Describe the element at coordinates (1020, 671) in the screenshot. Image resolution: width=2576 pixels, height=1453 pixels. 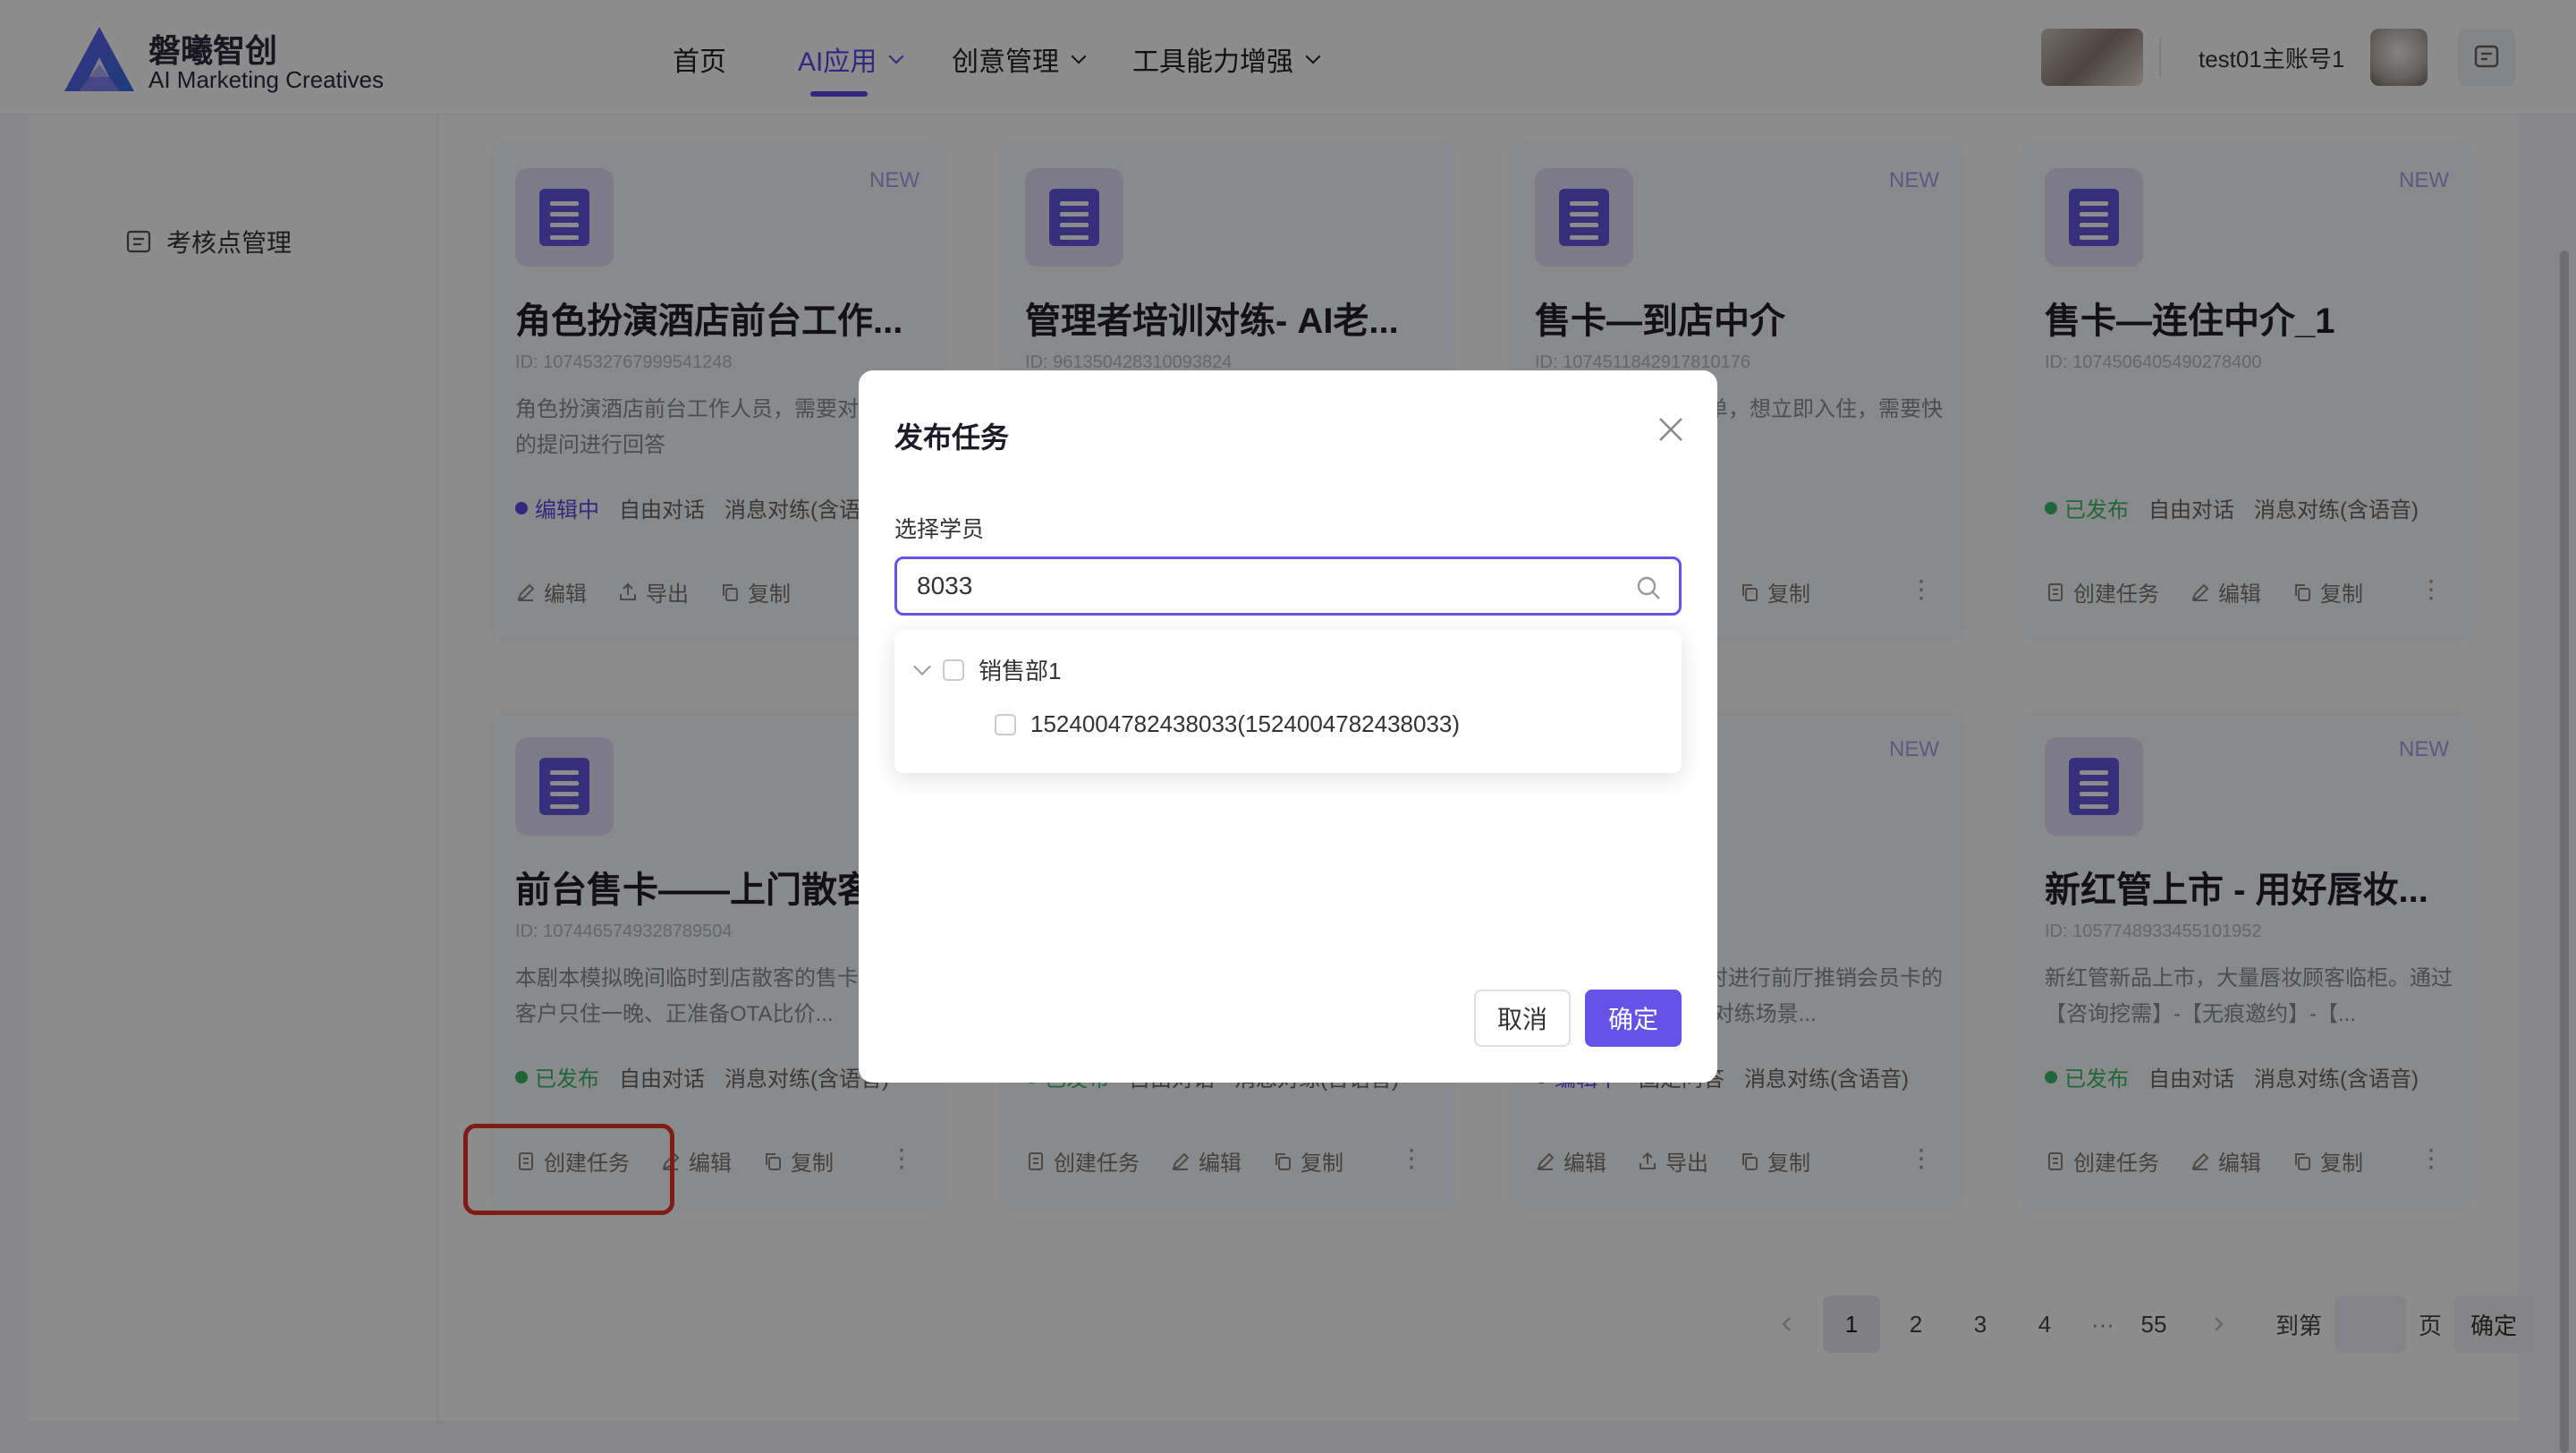
I see `tree-group-label: 销售部1` at that location.